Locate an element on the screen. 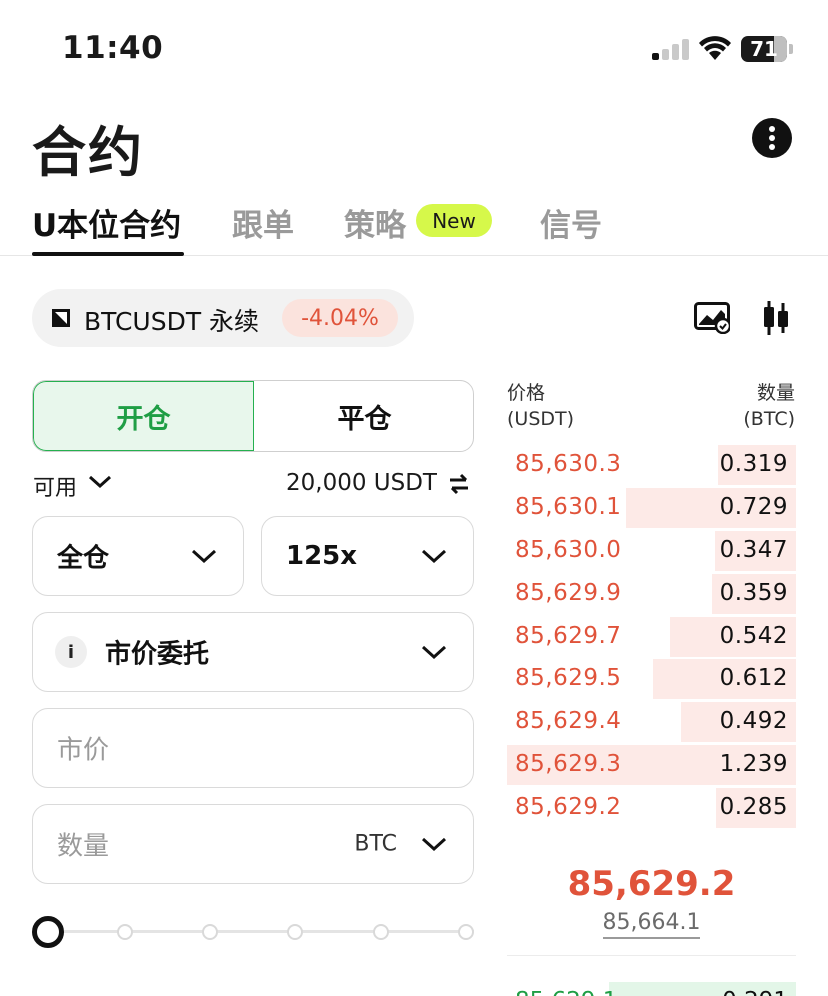 The image size is (828, 996). ask-qty: 0.492 is located at coordinates (753, 721).